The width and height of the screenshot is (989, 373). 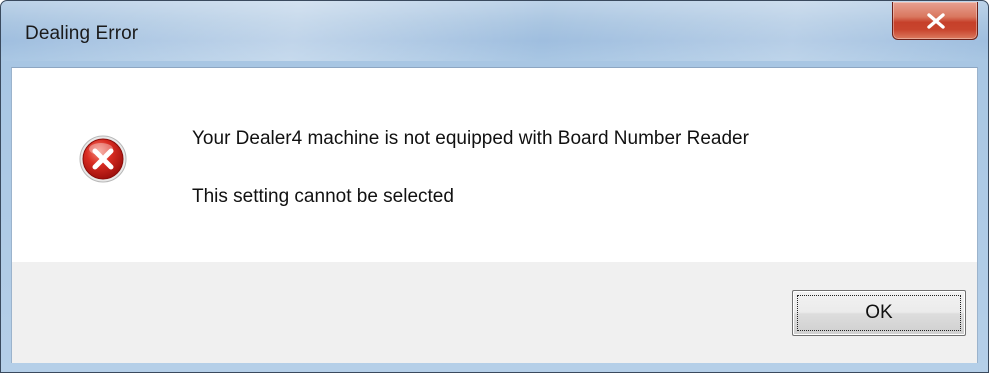 What do you see at coordinates (82, 33) in the screenshot?
I see `window-title: Dealing Error` at bounding box center [82, 33].